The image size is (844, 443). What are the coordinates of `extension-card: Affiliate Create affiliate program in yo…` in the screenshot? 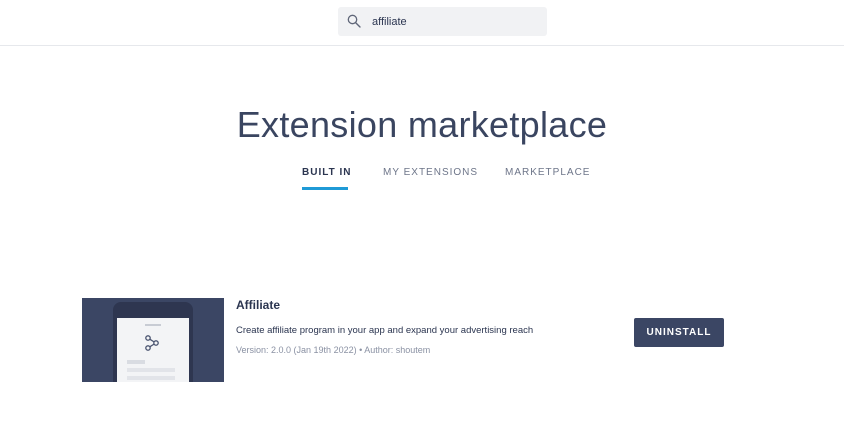 It's located at (412, 340).